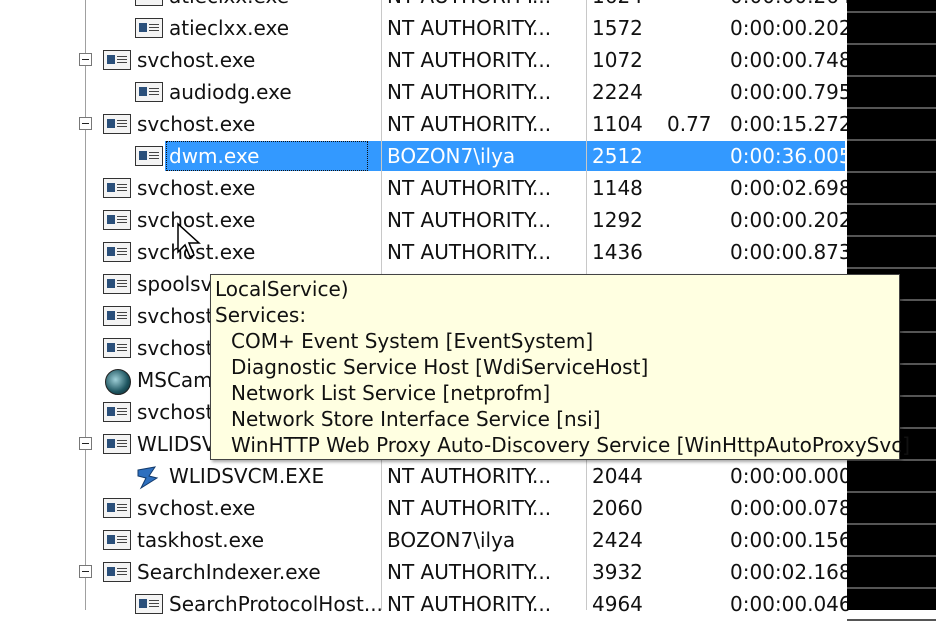 Image resolution: width=936 pixels, height=621 pixels. What do you see at coordinates (175, 284) in the screenshot?
I see `process-name: spoolsv` at bounding box center [175, 284].